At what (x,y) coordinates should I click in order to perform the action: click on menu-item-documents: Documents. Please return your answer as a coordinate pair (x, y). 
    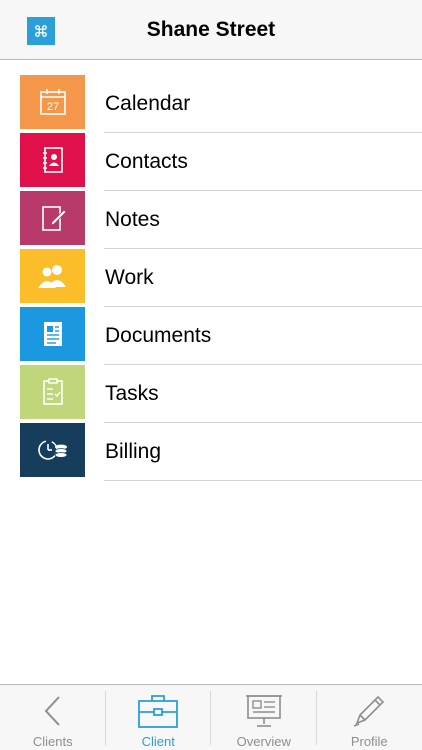
    Looking at the image, I should click on (211, 336).